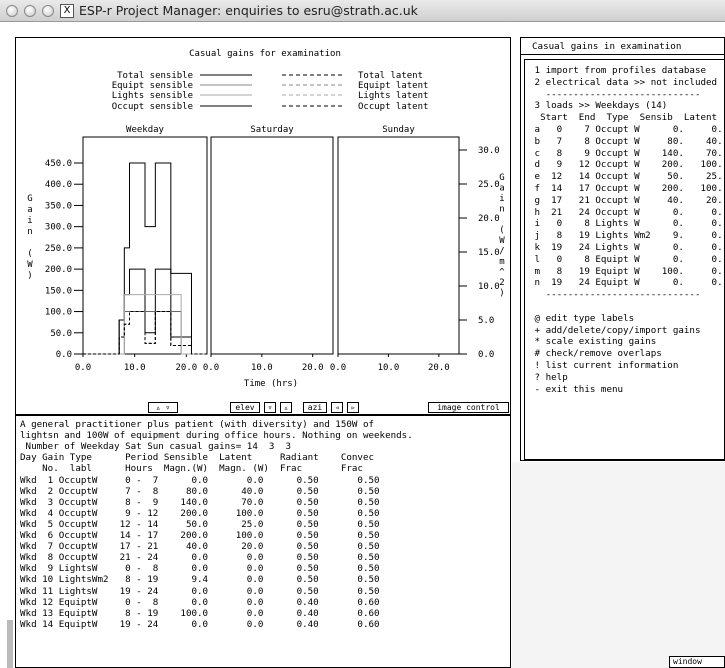  I want to click on y-axis-label-char: G, so click(29, 199).